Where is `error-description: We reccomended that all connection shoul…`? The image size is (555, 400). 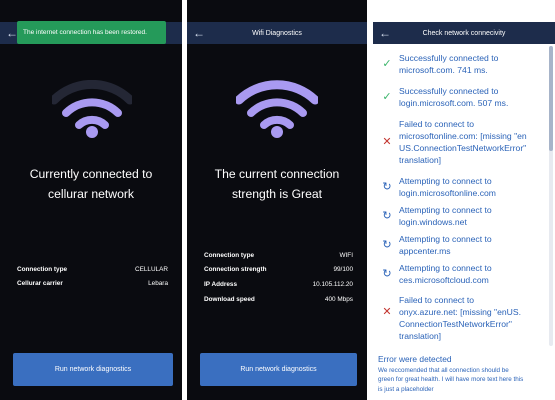 error-description: We reccomended that all connection shoul… is located at coordinates (451, 380).